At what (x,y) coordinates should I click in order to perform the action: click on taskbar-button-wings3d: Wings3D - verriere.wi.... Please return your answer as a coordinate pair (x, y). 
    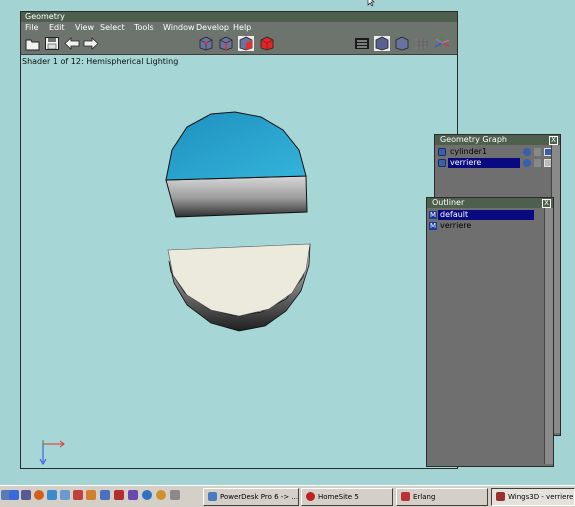
    Looking at the image, I should click on (533, 497).